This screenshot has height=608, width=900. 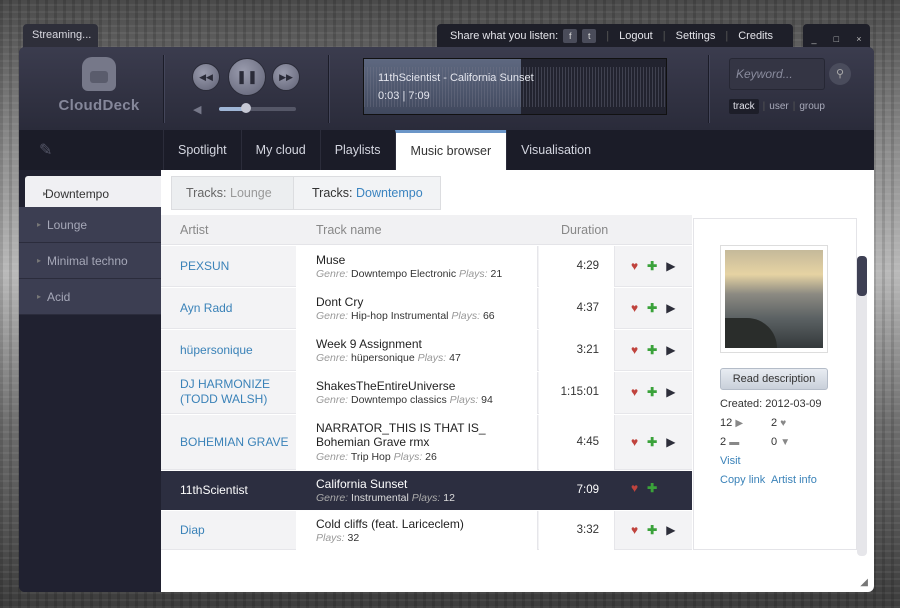 What do you see at coordinates (406, 260) in the screenshot?
I see `track-name: Muse` at bounding box center [406, 260].